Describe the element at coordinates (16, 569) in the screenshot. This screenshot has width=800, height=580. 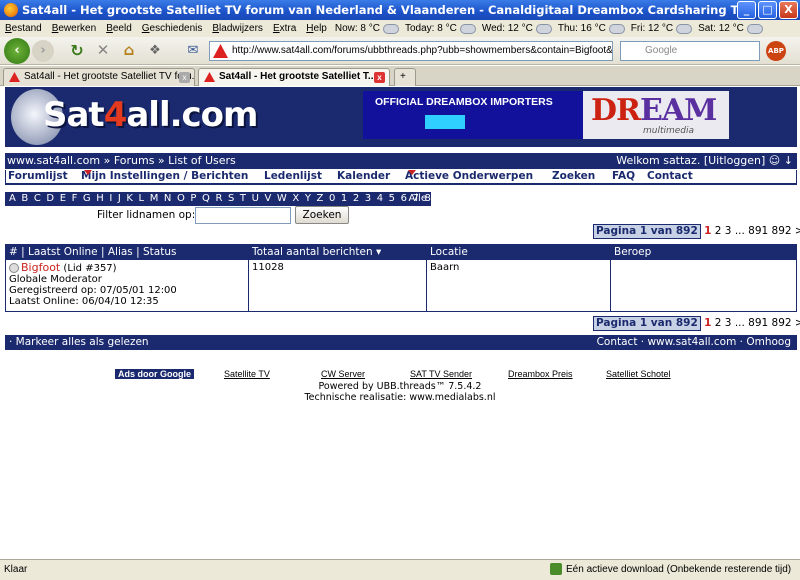
I see `status-text: Klaar` at that location.